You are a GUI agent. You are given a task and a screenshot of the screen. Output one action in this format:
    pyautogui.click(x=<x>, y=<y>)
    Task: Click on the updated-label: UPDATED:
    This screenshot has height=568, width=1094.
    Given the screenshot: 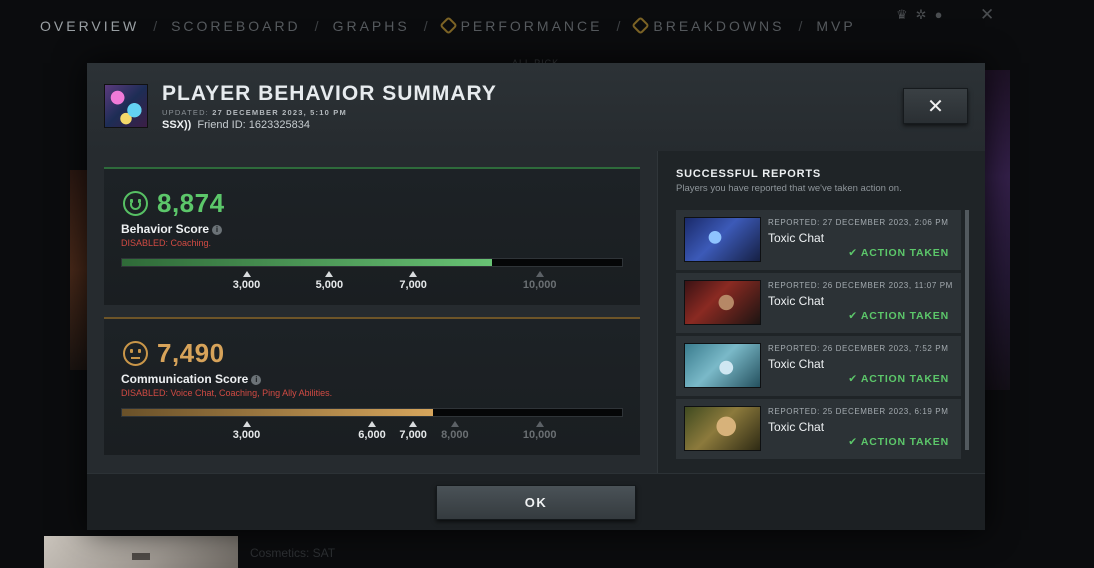 What is the action you would take?
    pyautogui.click(x=185, y=112)
    